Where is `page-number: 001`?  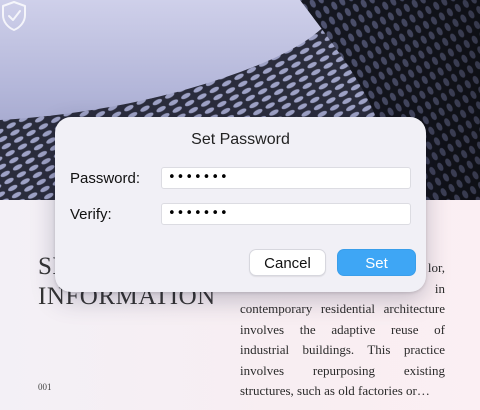 page-number: 001 is located at coordinates (45, 387).